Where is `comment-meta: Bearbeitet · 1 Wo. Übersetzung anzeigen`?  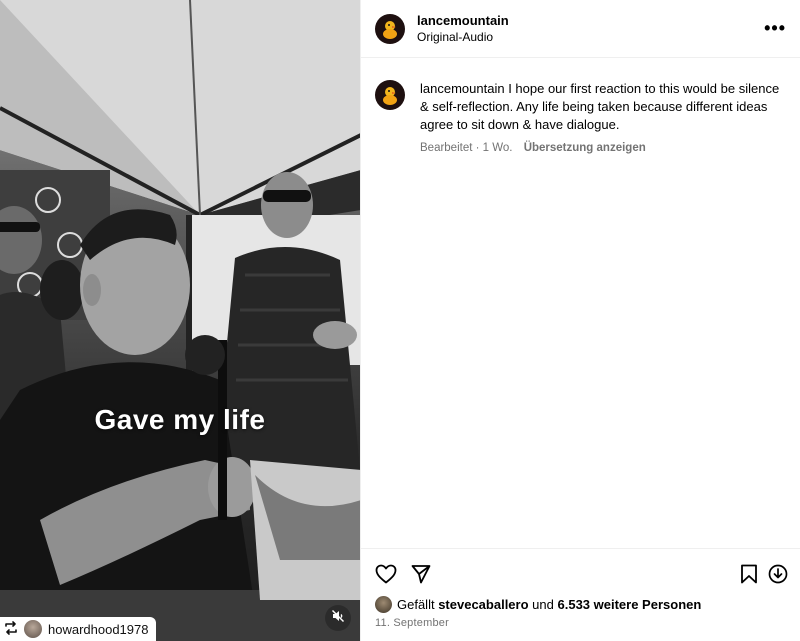
comment-meta: Bearbeitet · 1 Wo. Übersetzung anzeigen is located at coordinates (603, 148).